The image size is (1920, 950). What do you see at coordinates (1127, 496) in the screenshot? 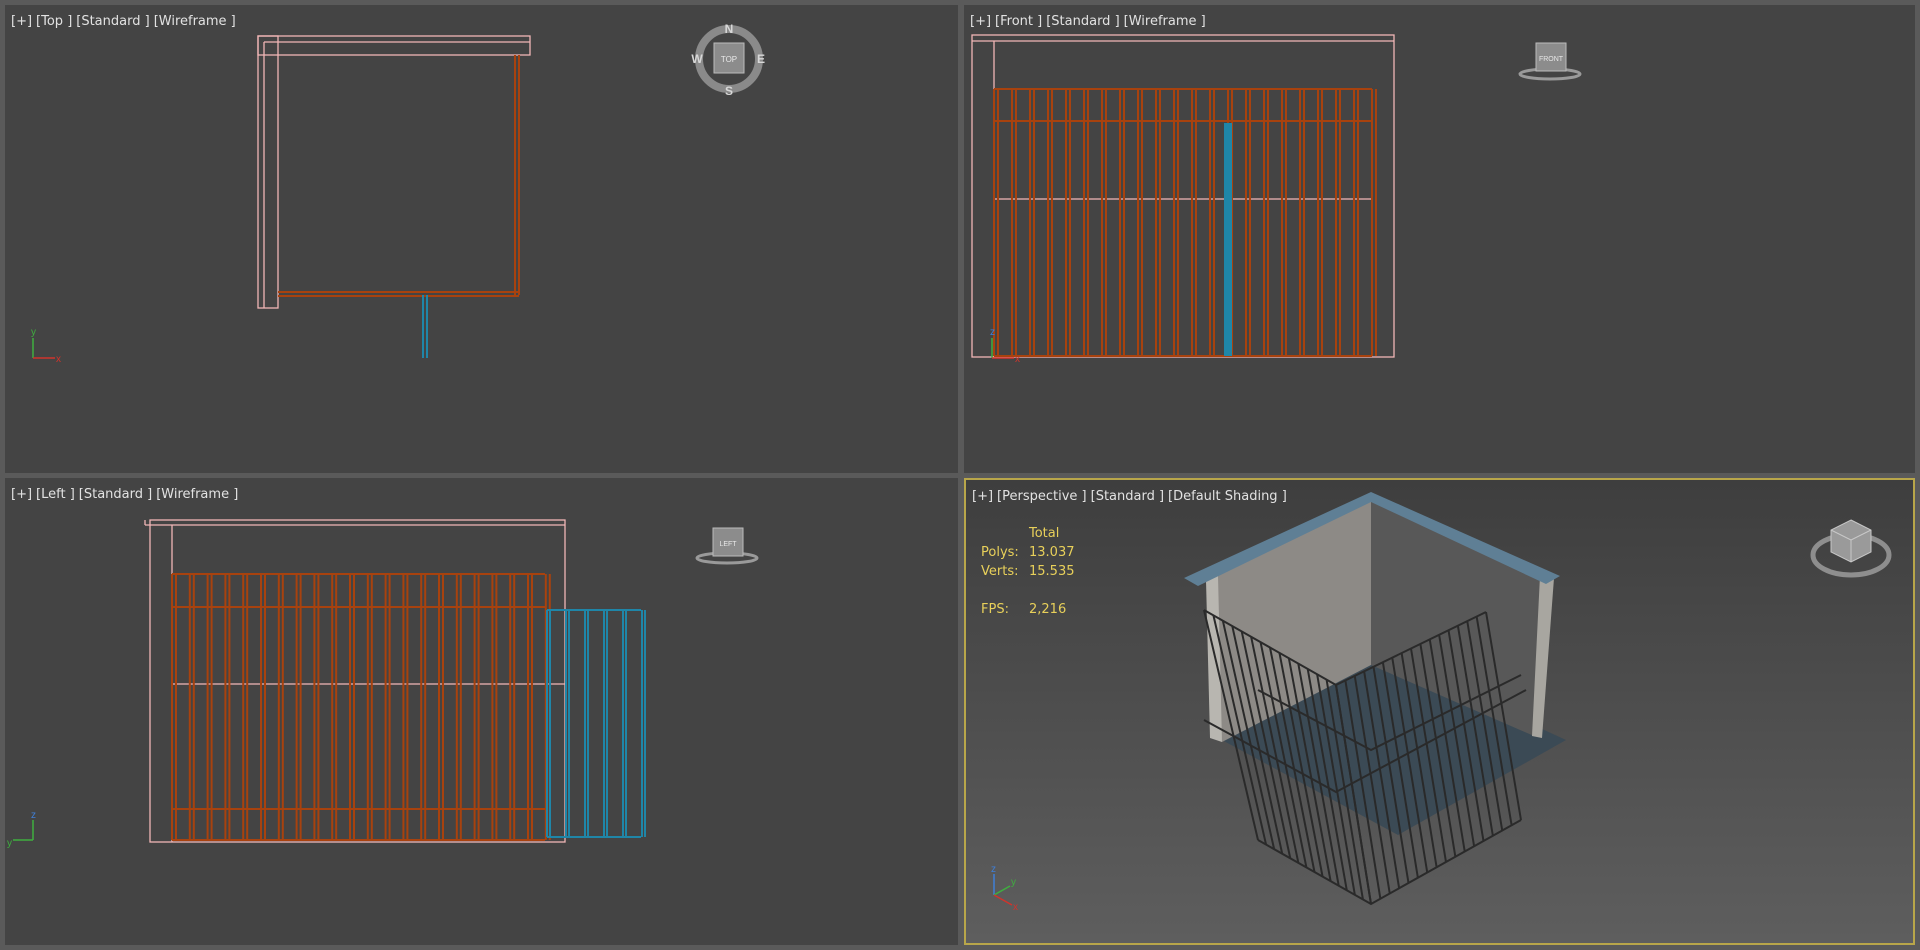
I see `viewport-shading-standard: [Standard ]` at bounding box center [1127, 496].